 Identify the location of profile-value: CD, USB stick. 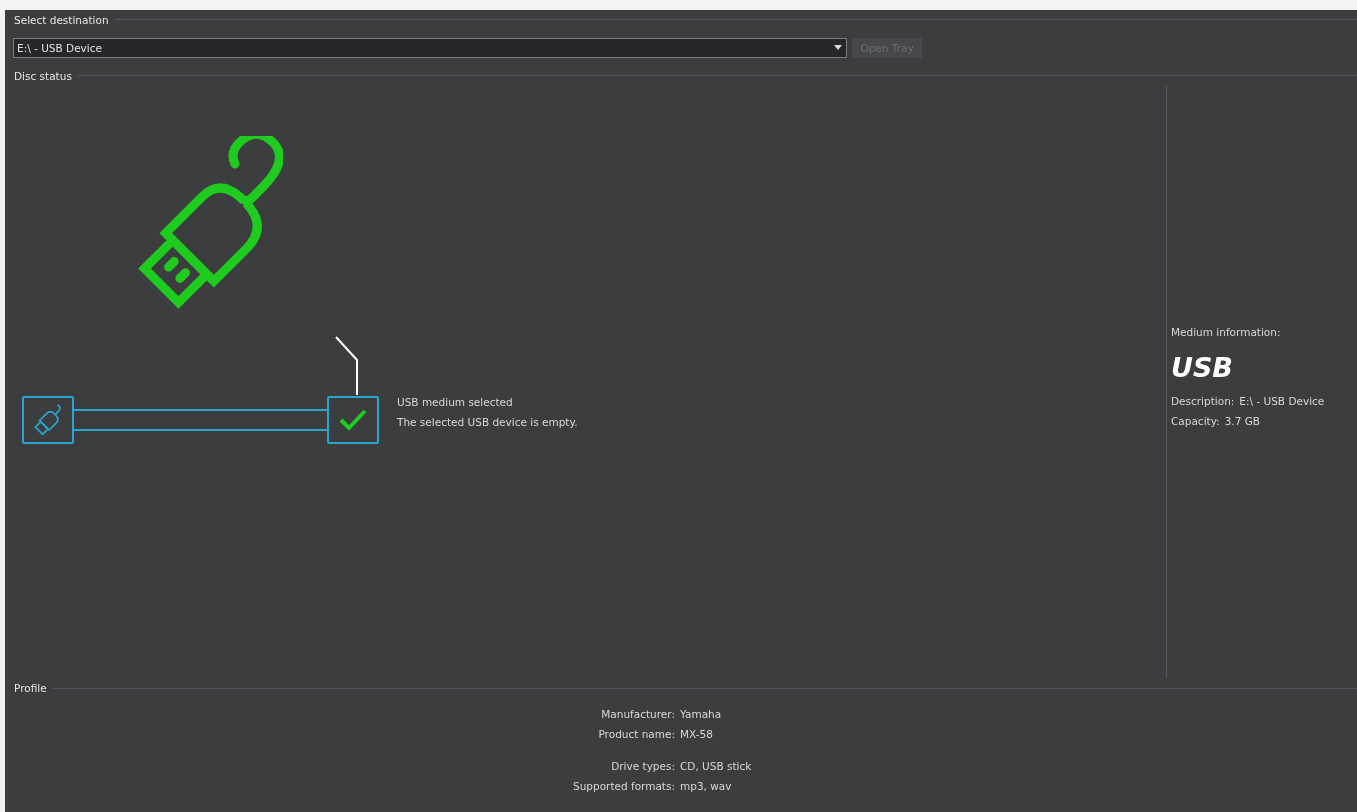
(716, 766).